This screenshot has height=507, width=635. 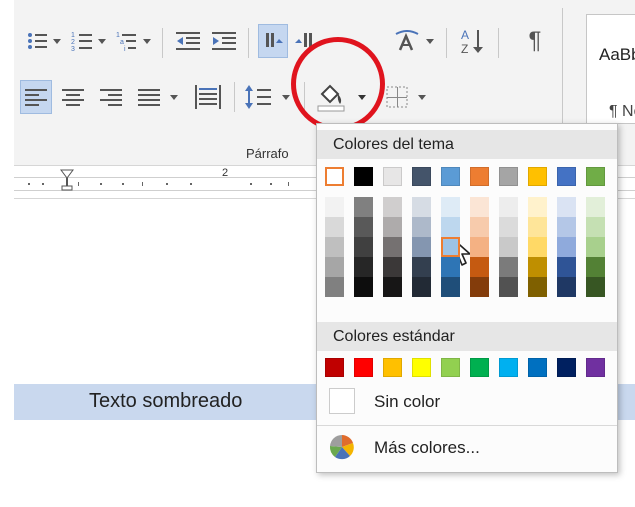 I want to click on align-left-button, so click(x=36, y=97).